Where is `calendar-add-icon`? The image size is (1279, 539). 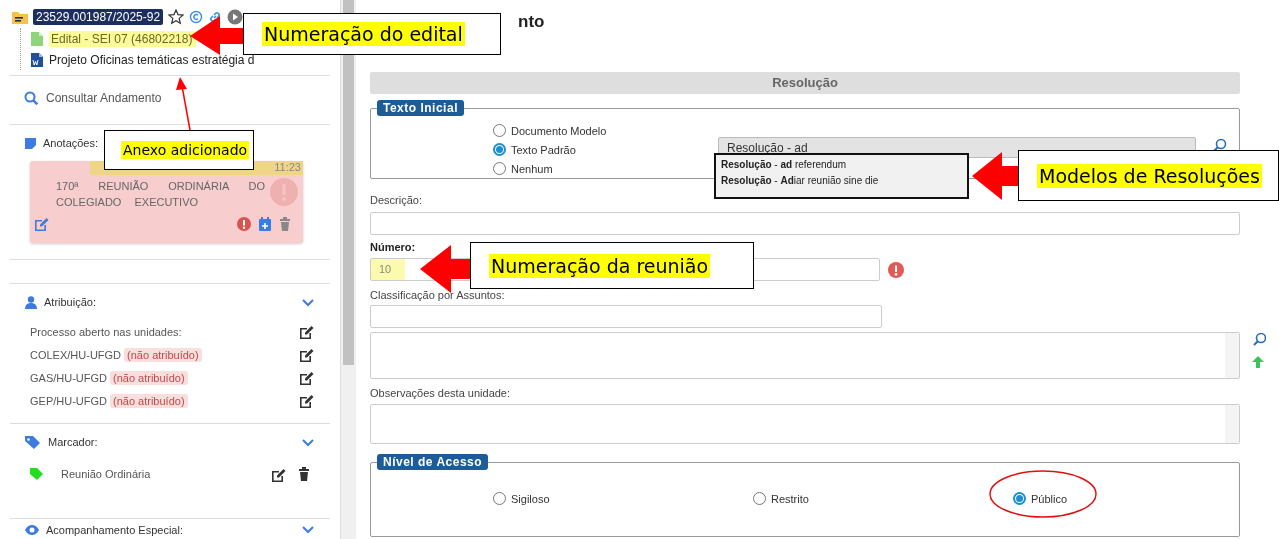 calendar-add-icon is located at coordinates (265, 223).